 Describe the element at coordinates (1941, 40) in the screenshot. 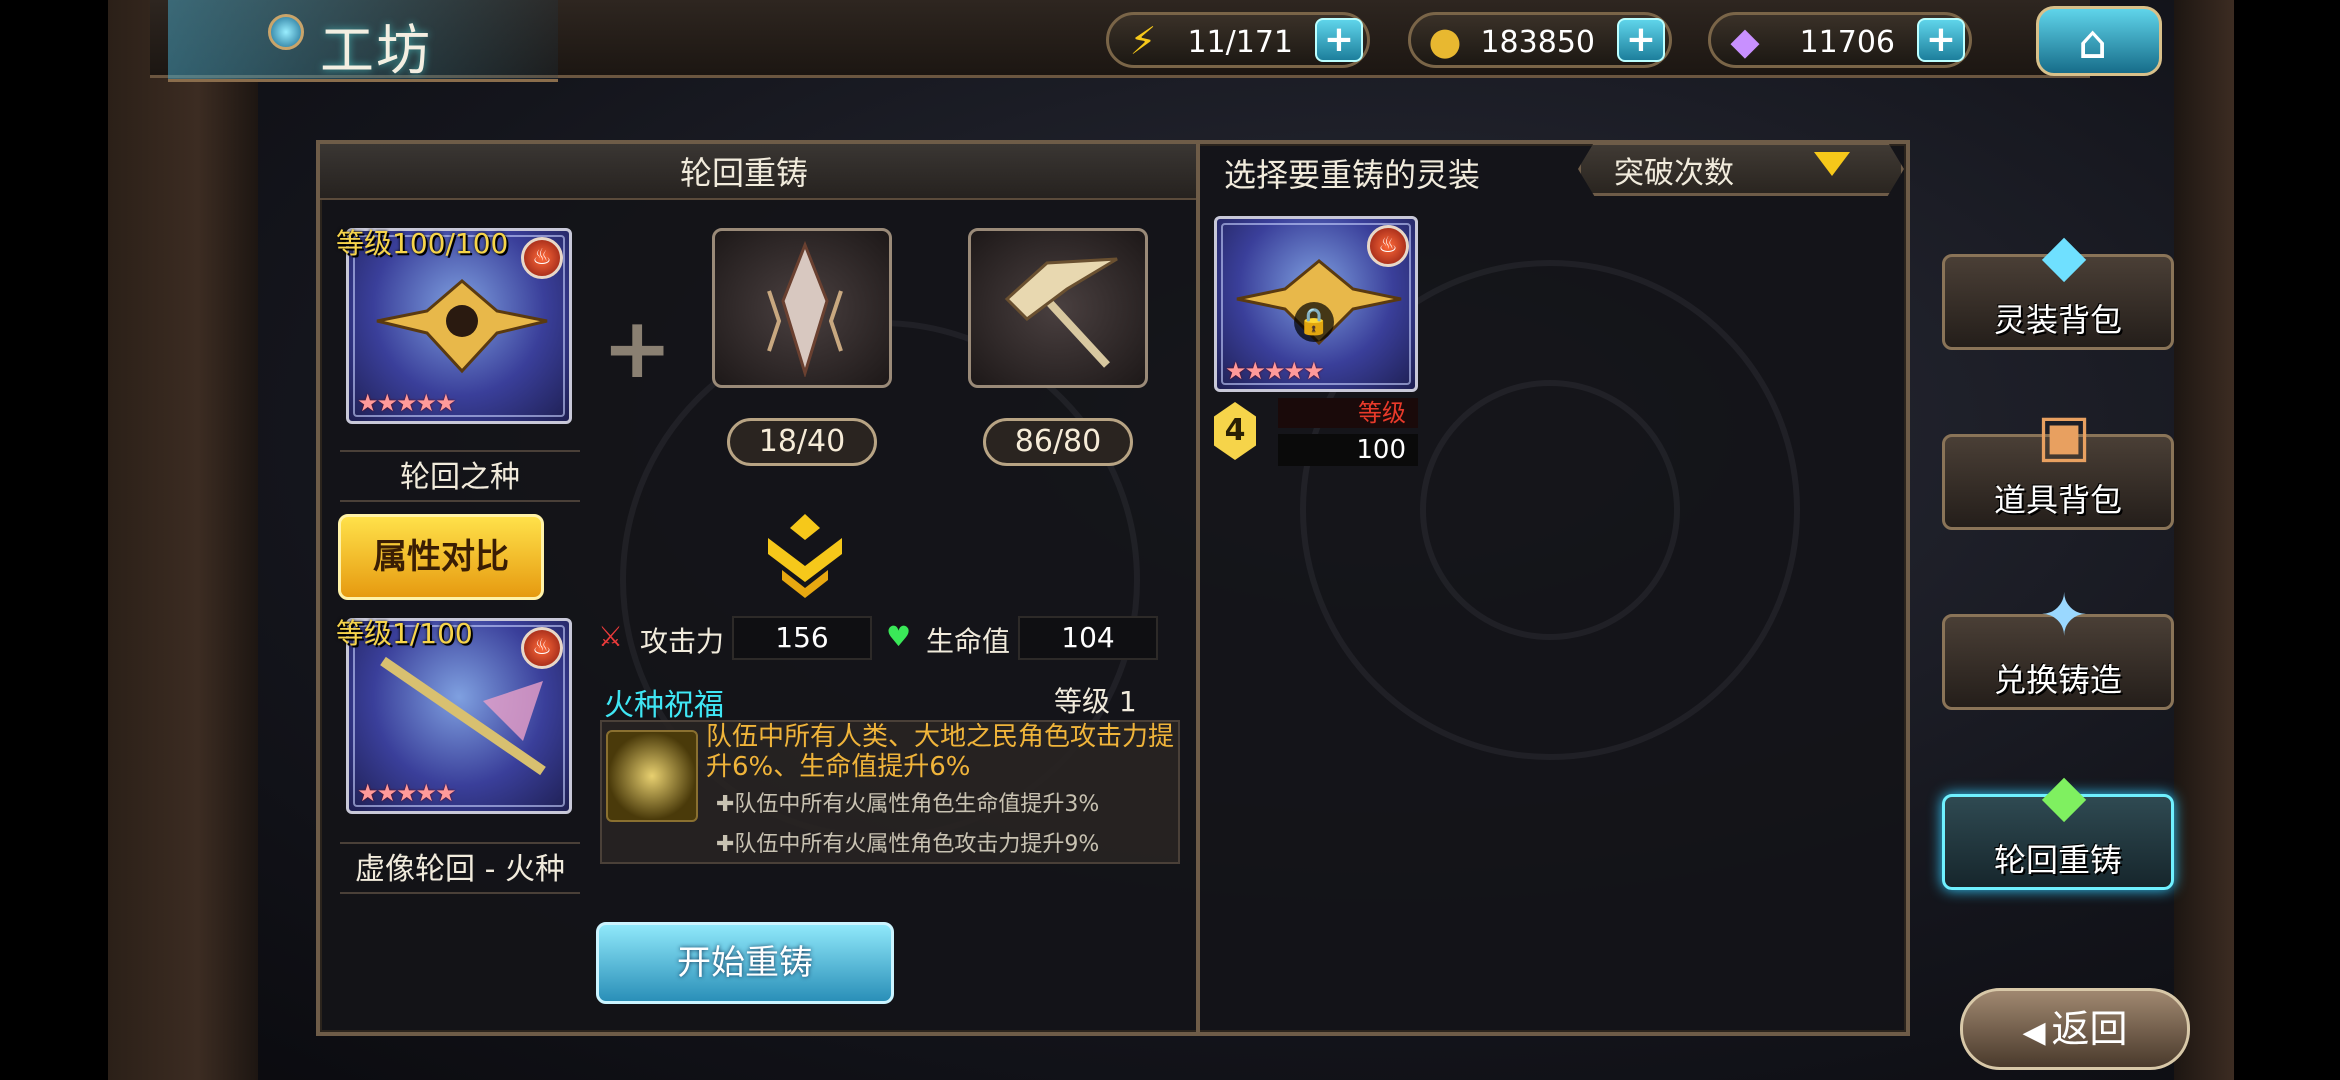

I see `add-crystal-button: +` at that location.